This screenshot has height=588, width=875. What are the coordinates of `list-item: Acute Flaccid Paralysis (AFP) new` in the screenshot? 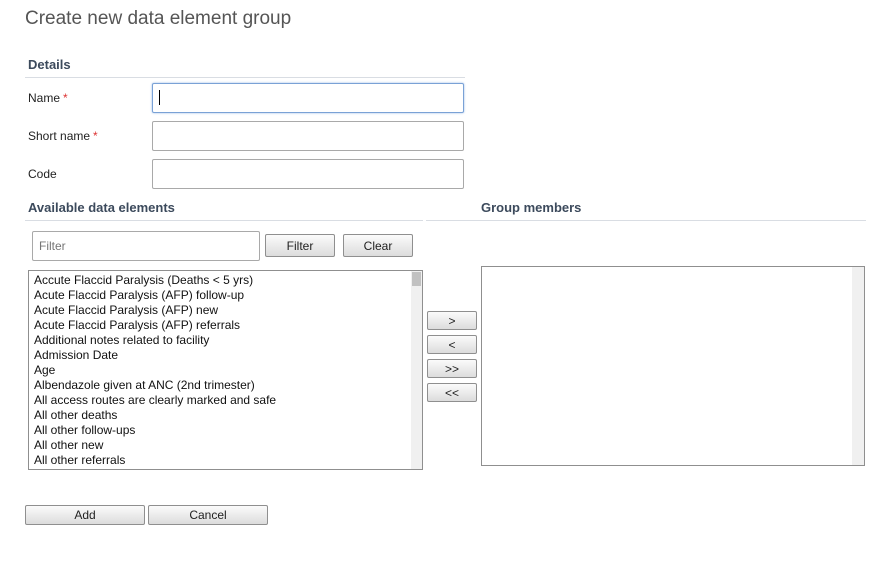 It's located at (225, 310).